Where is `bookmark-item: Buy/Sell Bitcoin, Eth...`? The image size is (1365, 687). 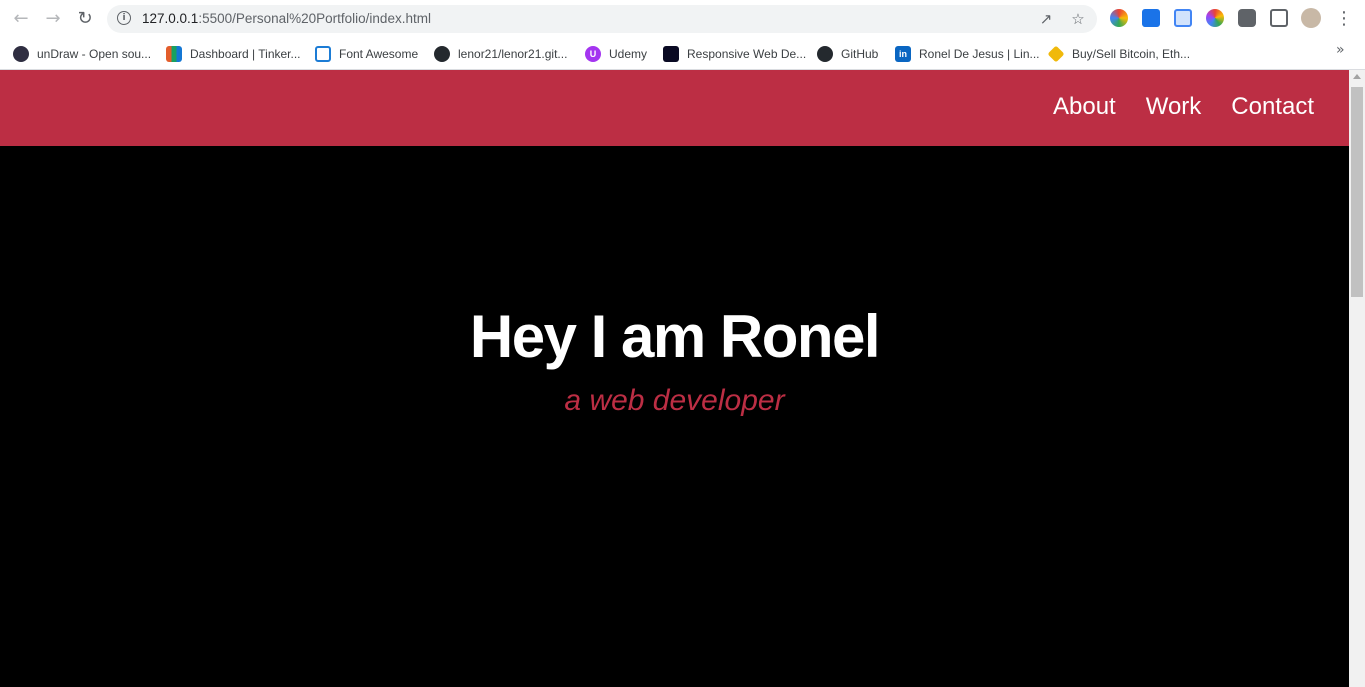 bookmark-item: Buy/Sell Bitcoin, Eth... is located at coordinates (1119, 54).